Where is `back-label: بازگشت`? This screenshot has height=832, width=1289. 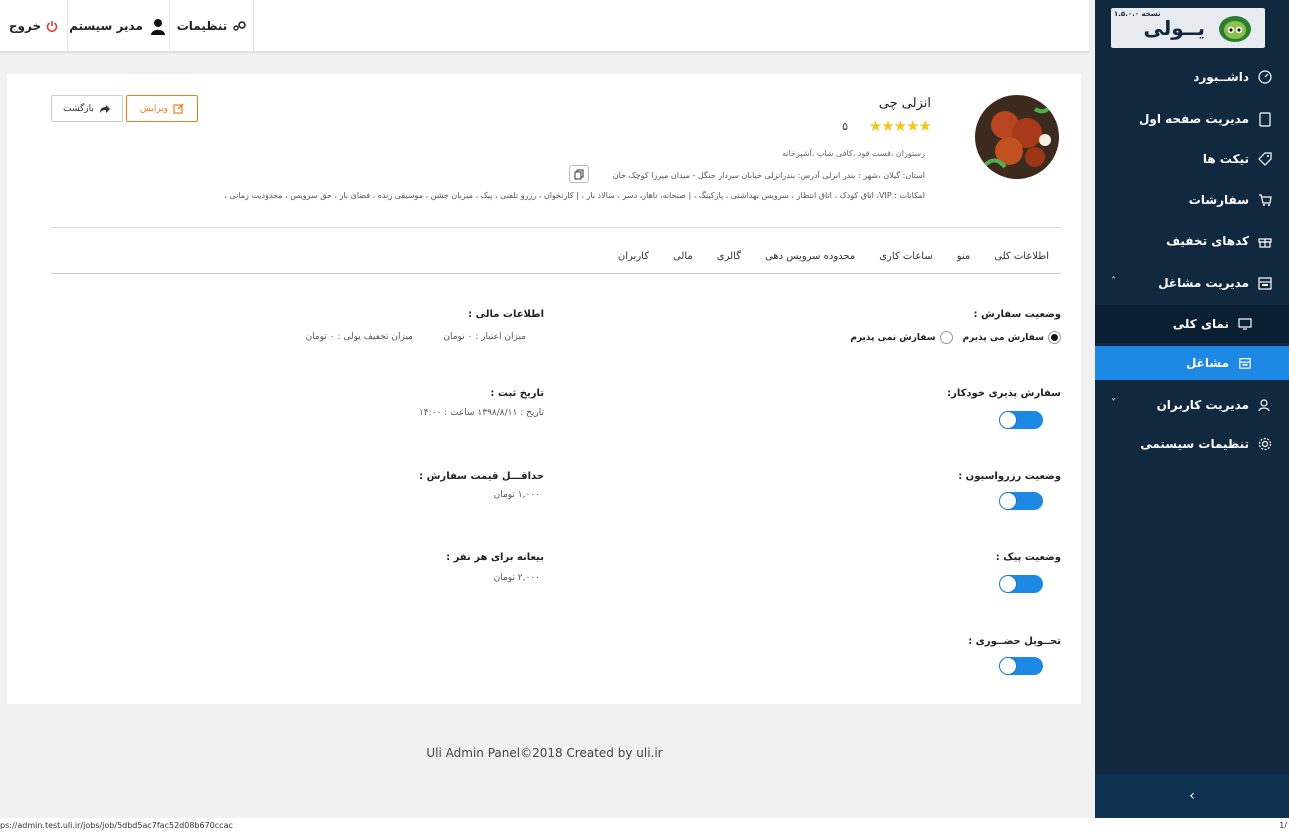
back-label: بازگشت is located at coordinates (78, 108).